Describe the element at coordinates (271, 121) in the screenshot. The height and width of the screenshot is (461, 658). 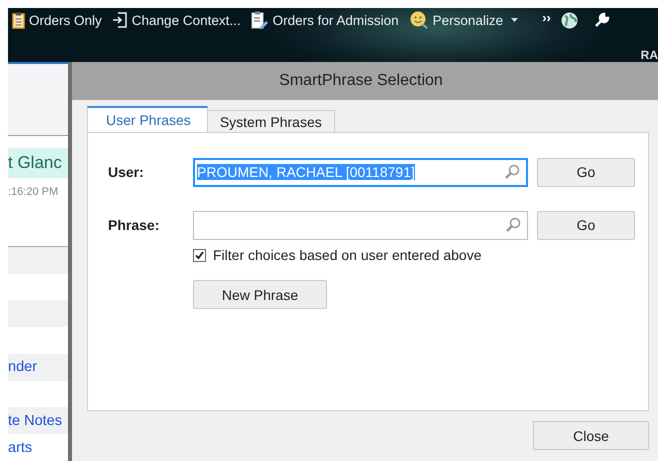
I see `tab: System Phrases` at that location.